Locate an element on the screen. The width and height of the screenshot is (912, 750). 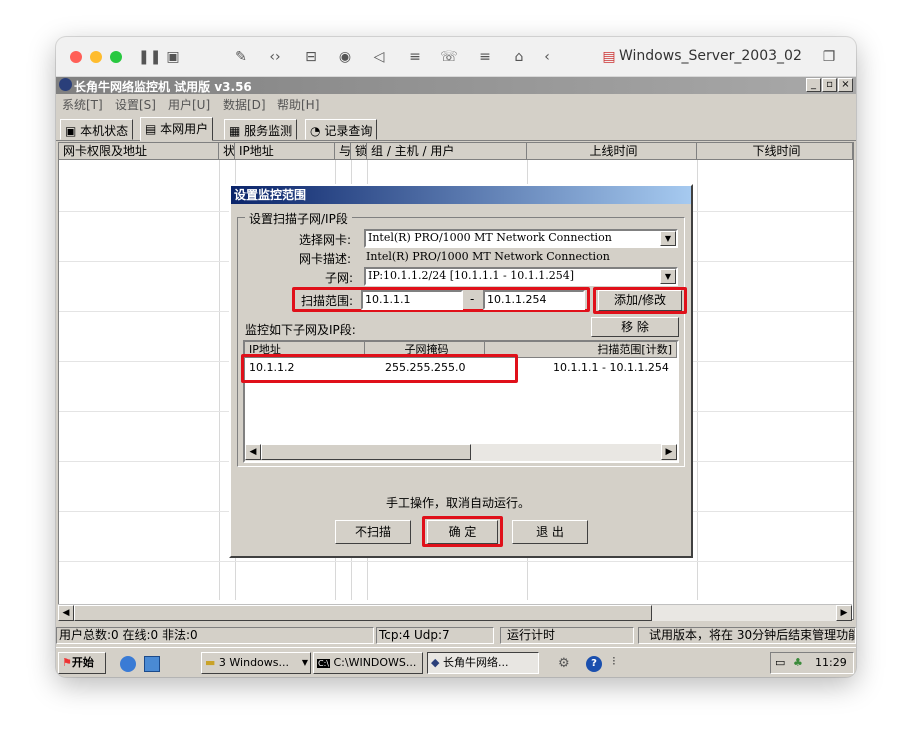
menu-settings: 设置[S] is located at coordinates (135, 104).